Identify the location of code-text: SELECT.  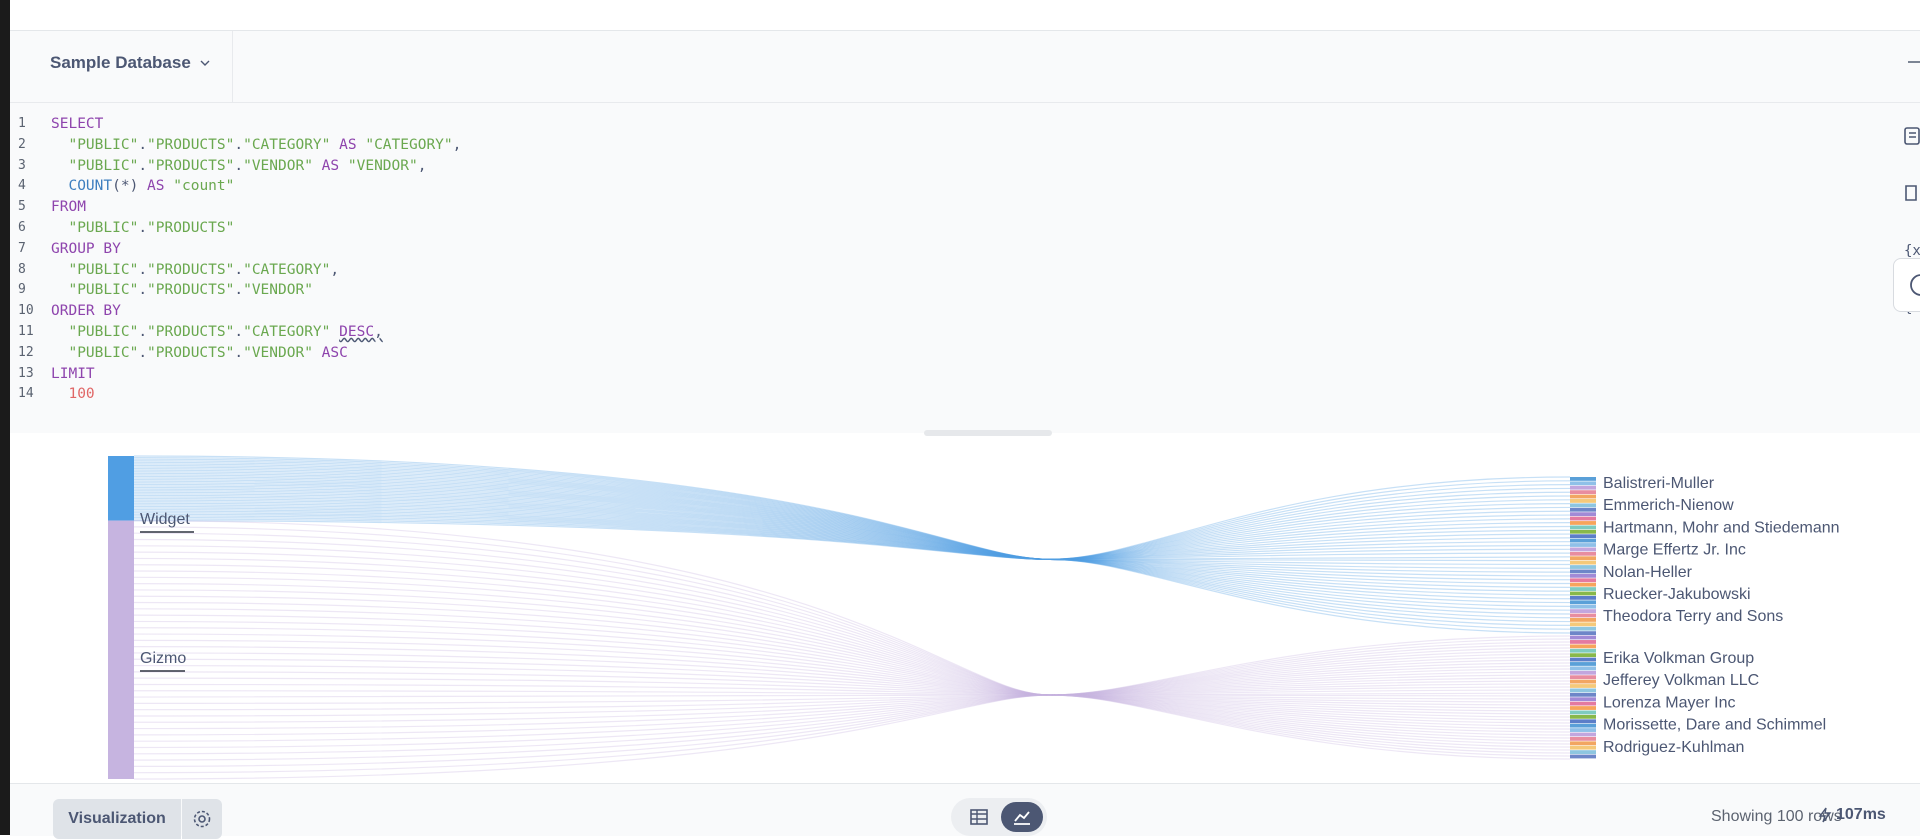
(77, 124).